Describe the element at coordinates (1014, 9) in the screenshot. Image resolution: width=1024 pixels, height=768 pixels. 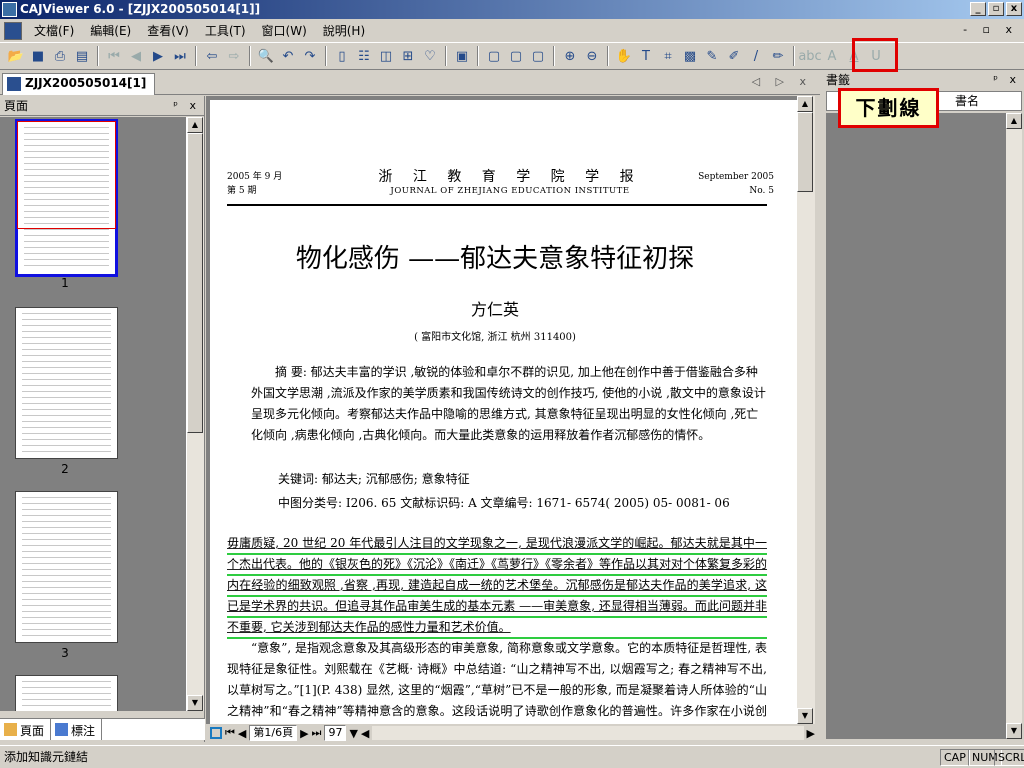
I see `close-button: x` at that location.